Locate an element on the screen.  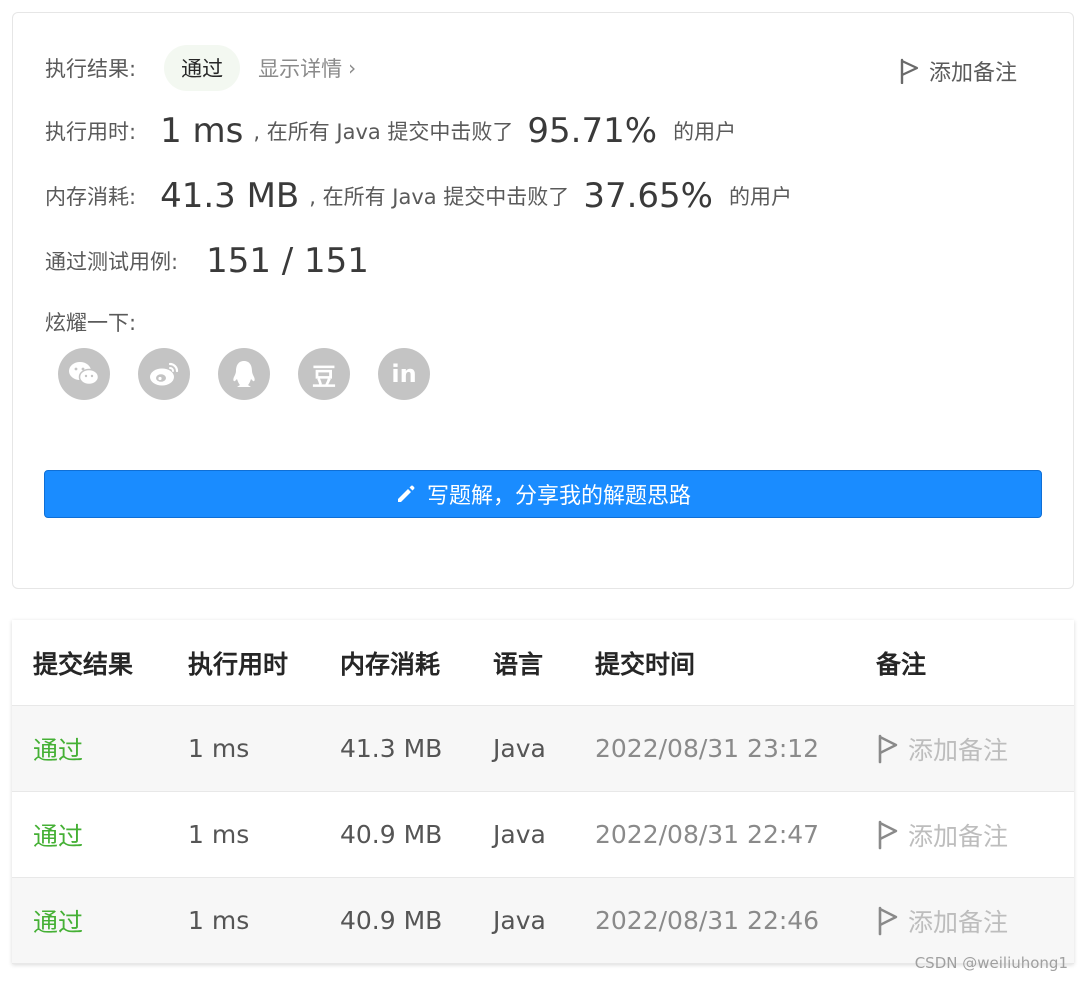
douban-icon: 豆 is located at coordinates (324, 374).